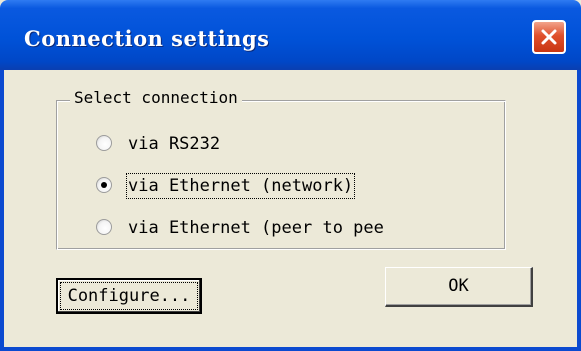  What do you see at coordinates (174, 144) in the screenshot?
I see `option-rs232-label: via RS232` at bounding box center [174, 144].